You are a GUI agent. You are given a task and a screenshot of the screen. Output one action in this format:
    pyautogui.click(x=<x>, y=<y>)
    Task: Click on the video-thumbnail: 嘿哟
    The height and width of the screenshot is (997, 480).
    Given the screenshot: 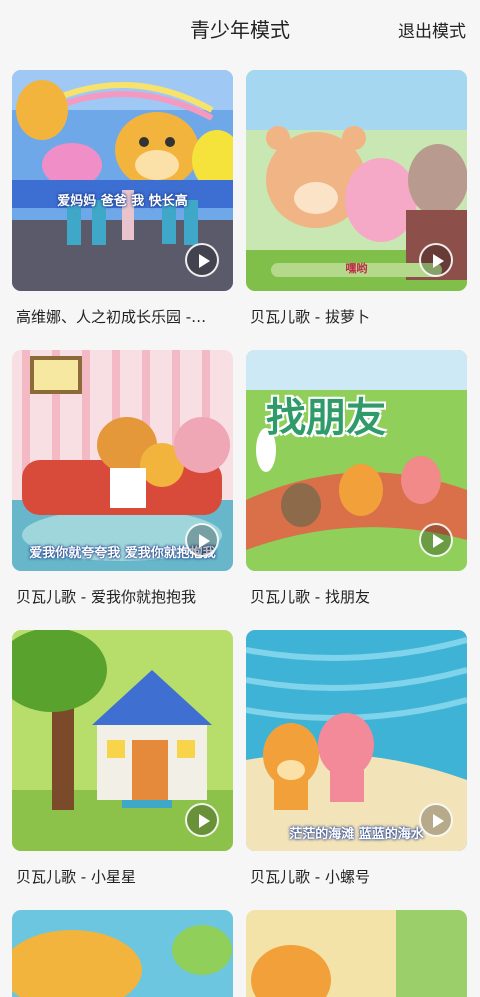 What is the action you would take?
    pyautogui.click(x=356, y=180)
    